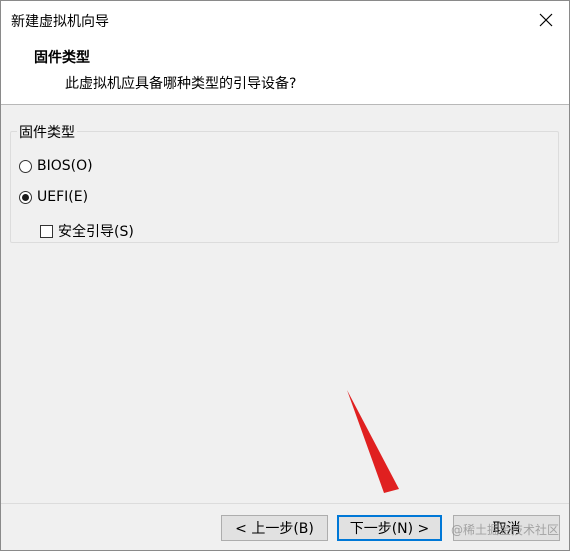 This screenshot has width=570, height=551. What do you see at coordinates (373, 441) in the screenshot?
I see `annotation-arrow-icon` at bounding box center [373, 441].